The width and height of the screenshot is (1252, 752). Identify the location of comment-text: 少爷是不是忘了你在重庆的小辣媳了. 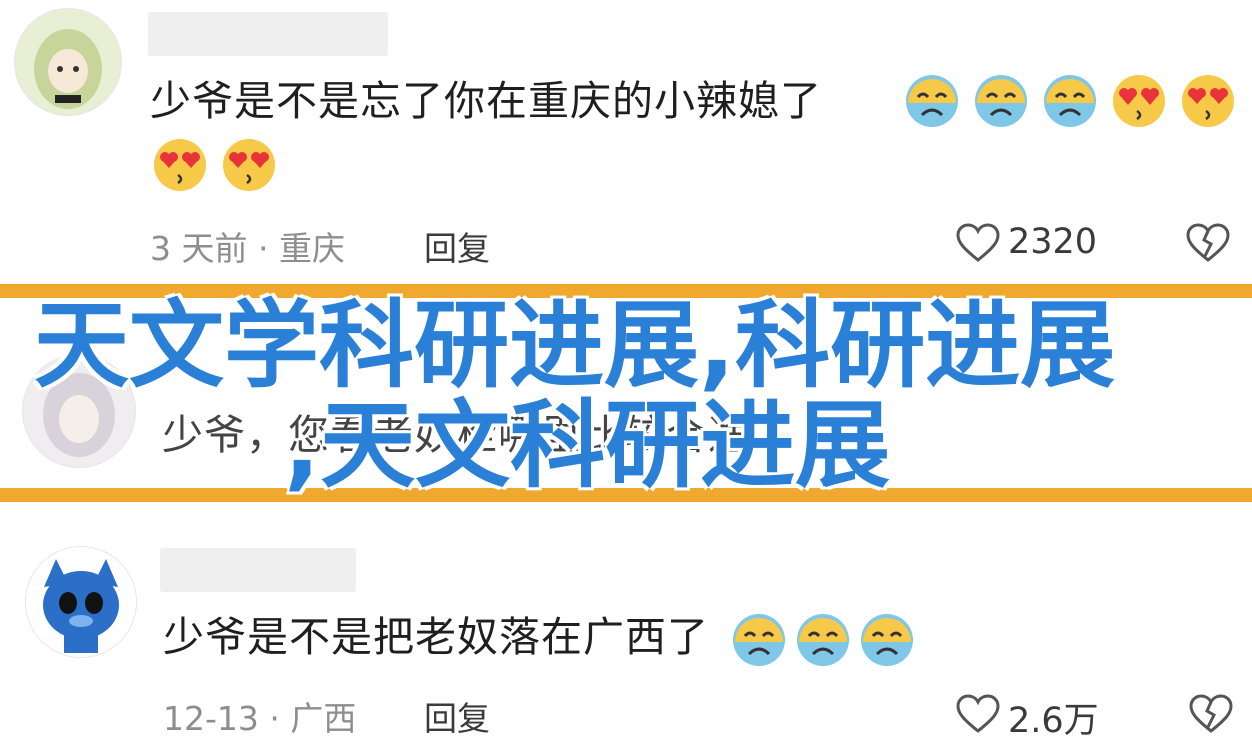
(486, 101).